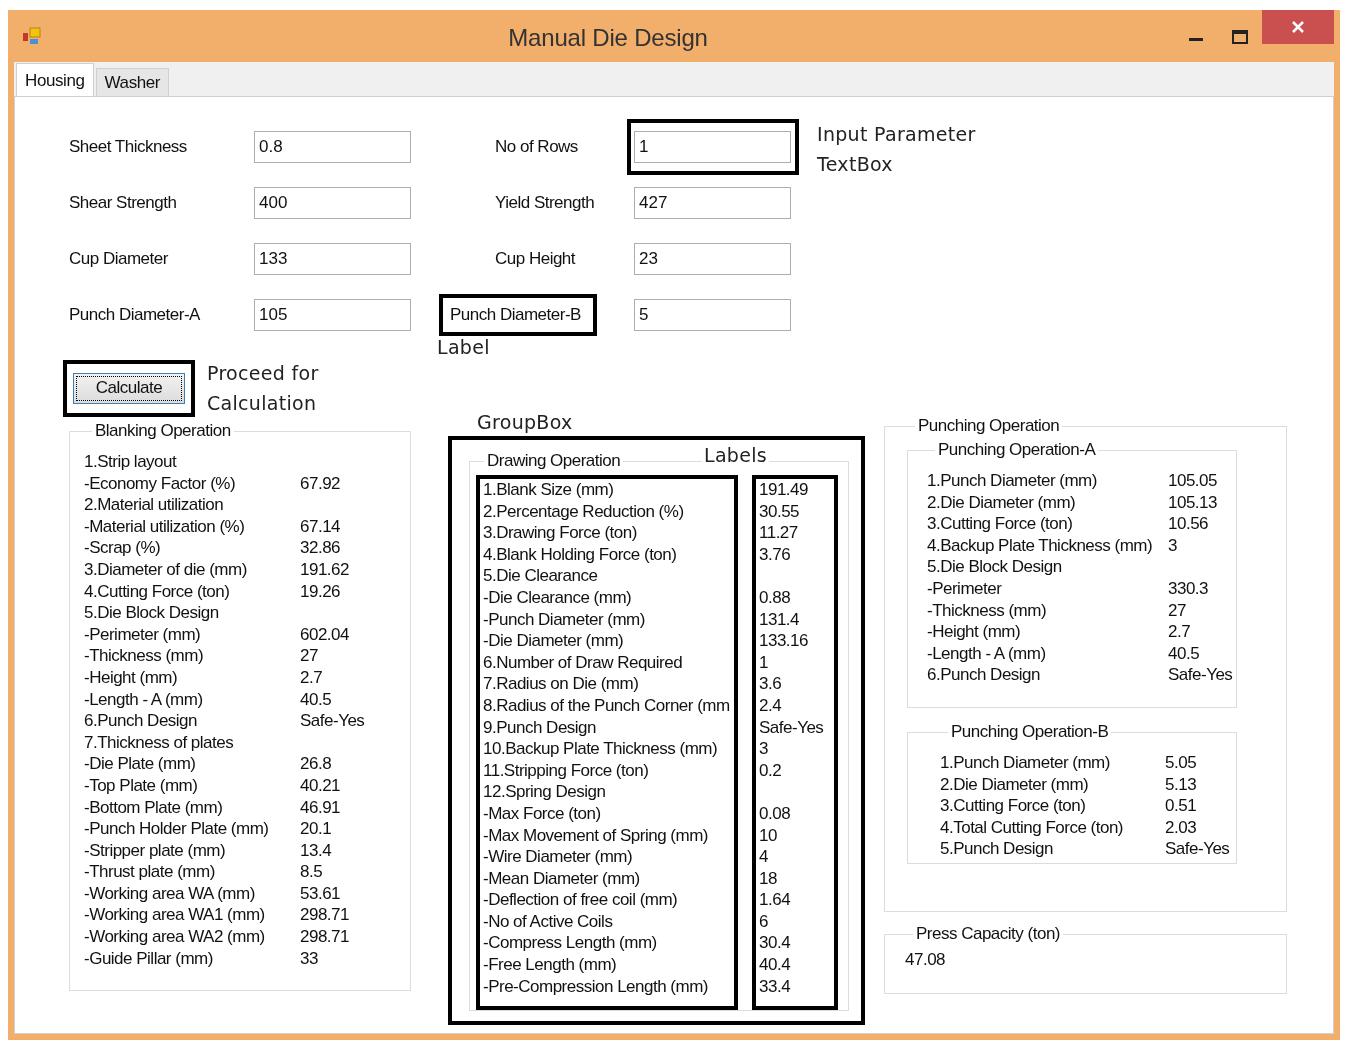  I want to click on row-label: 2.Material utilization, so click(154, 505).